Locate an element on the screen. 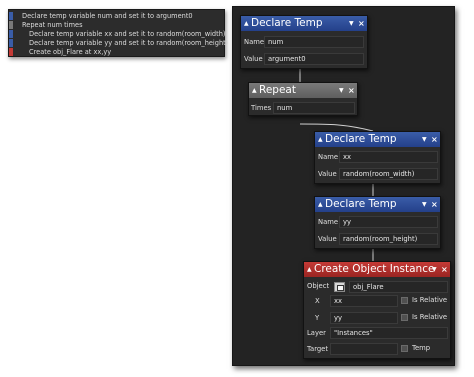 This screenshot has height=377, width=474. target-field is located at coordinates (364, 349).